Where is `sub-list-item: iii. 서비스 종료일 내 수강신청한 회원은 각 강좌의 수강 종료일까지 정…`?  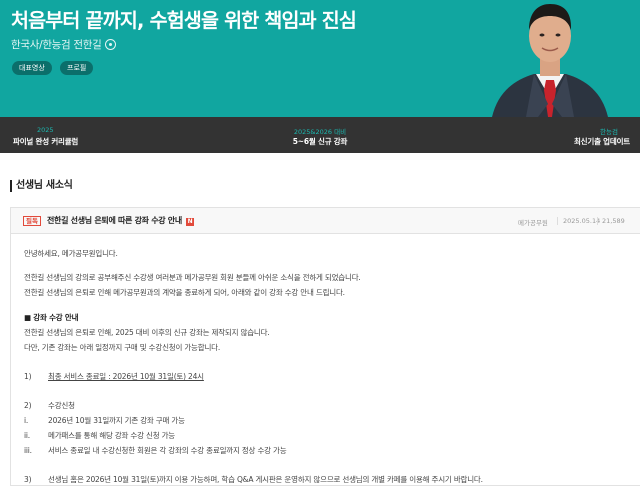
sub-list-item: iii. 서비스 종료일 내 수강신청한 회원은 각 강좌의 수강 종료일까지 정… is located at coordinates (155, 450).